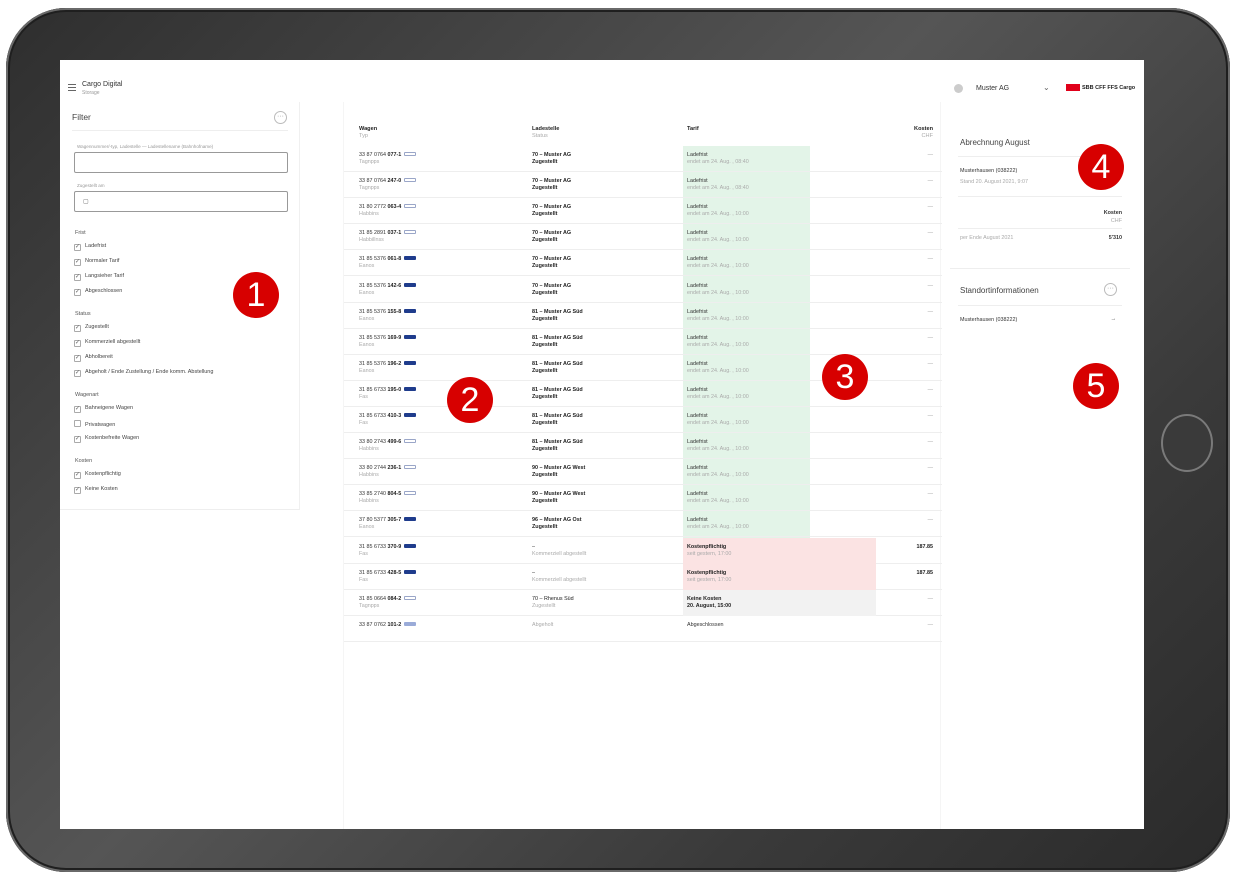 This screenshot has height=876, width=1234. What do you see at coordinates (1112, 213) in the screenshot?
I see `kosten-label: Kosten` at bounding box center [1112, 213].